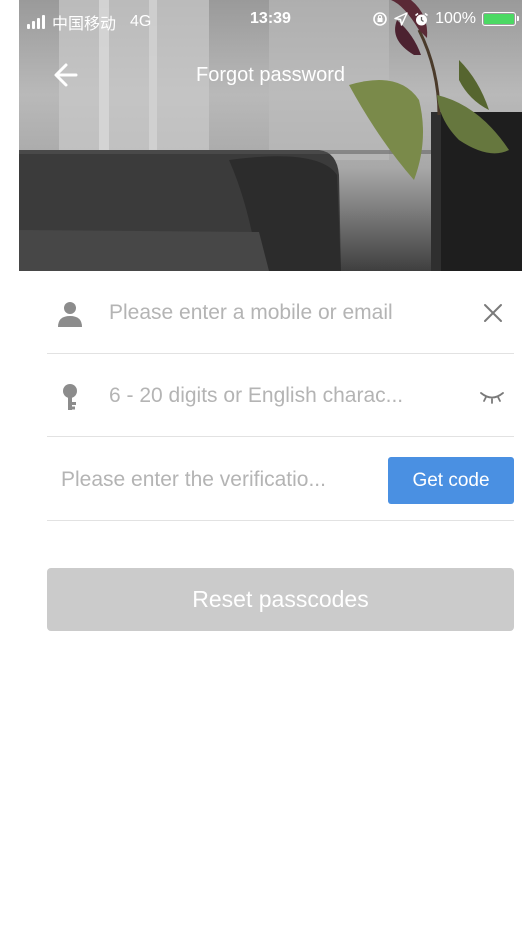  I want to click on password-row, so click(280, 396).